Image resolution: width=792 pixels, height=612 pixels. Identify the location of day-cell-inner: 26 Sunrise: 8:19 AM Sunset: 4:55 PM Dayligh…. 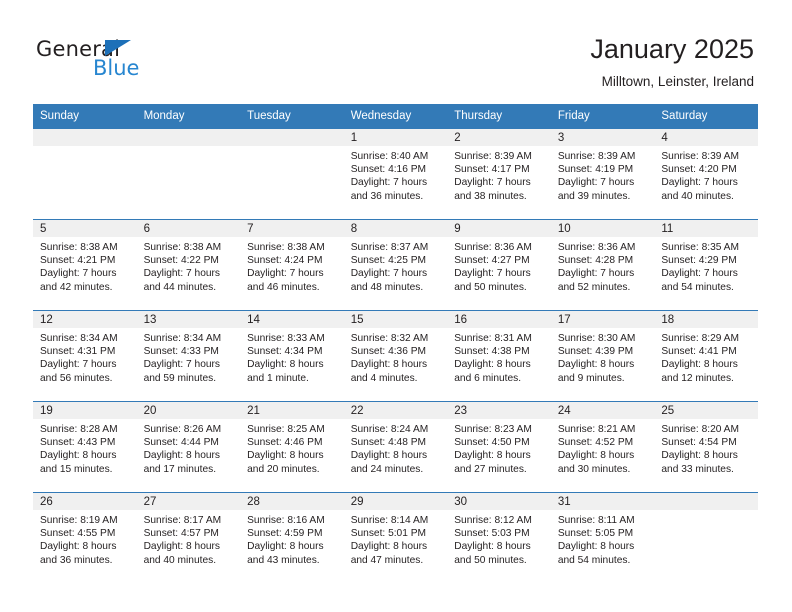
(85, 538).